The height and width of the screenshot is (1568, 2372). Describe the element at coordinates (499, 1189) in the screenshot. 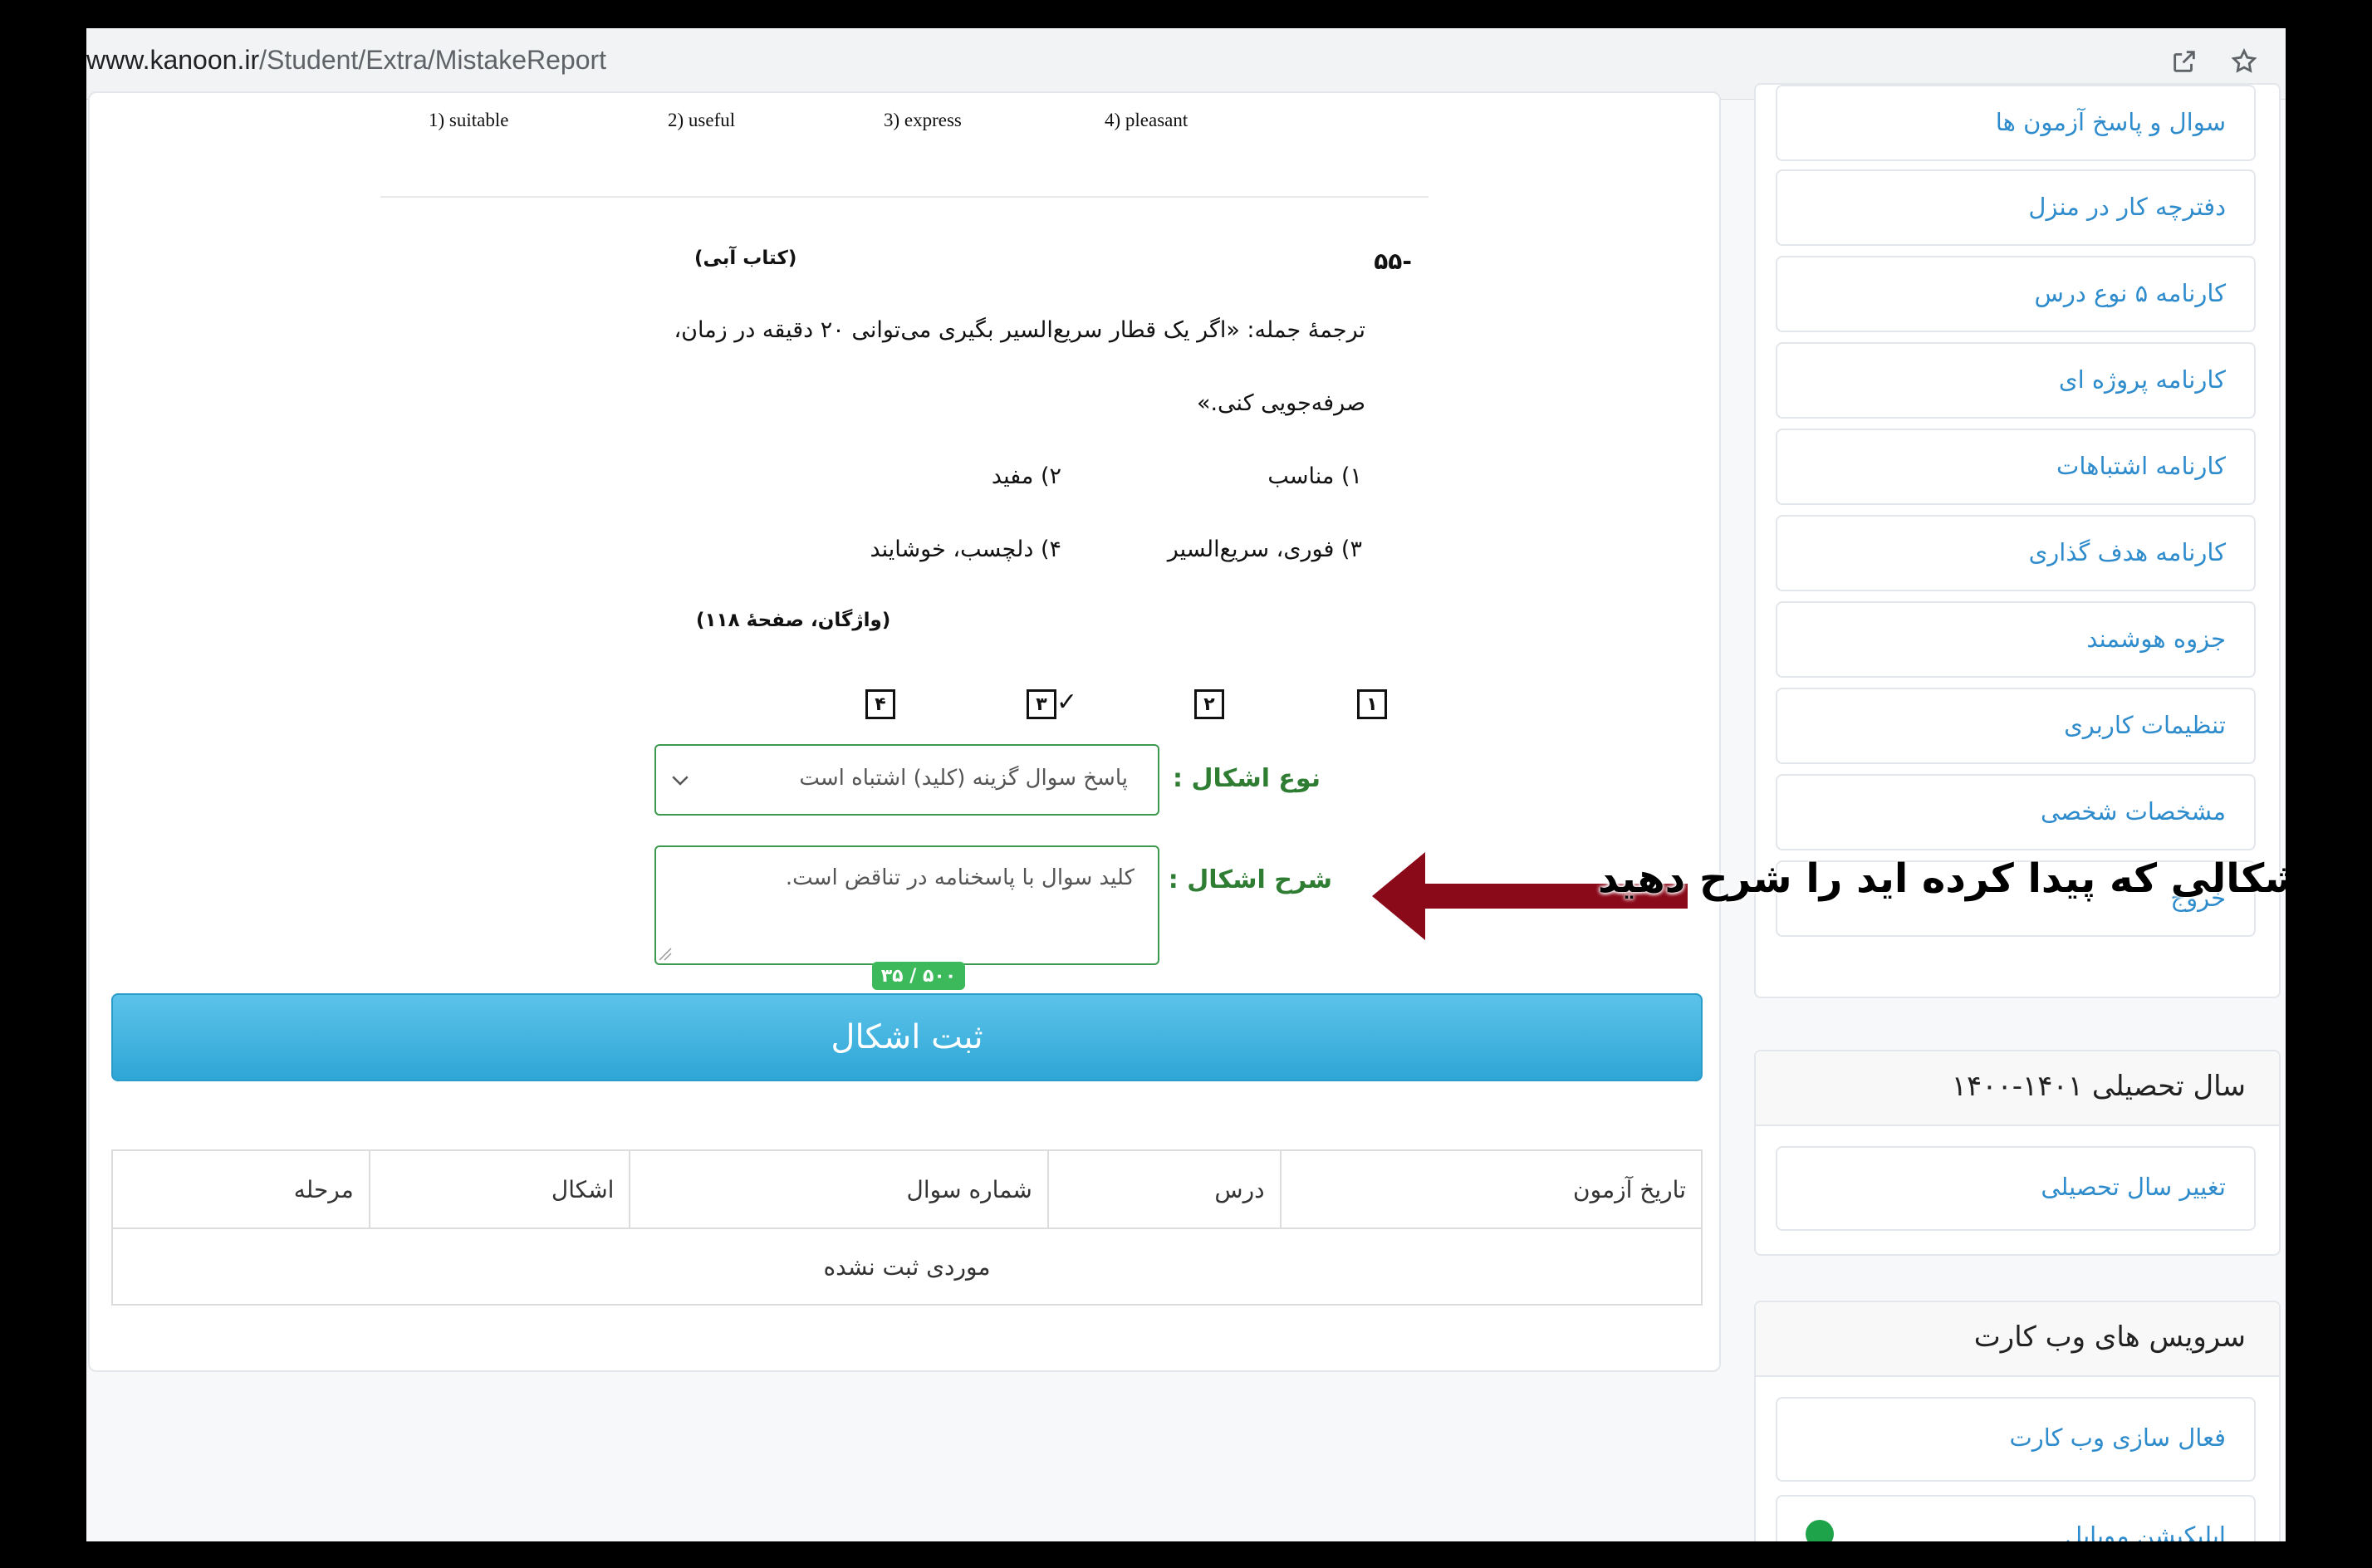

I see `header-mistake: اشکال` at that location.